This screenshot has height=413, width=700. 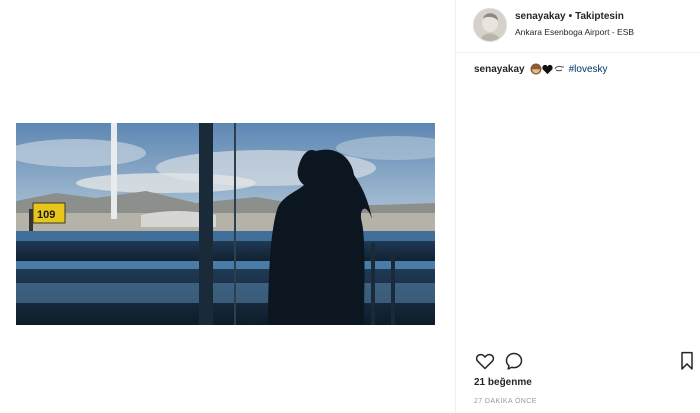 I want to click on caption-emojis, so click(x=547, y=69).